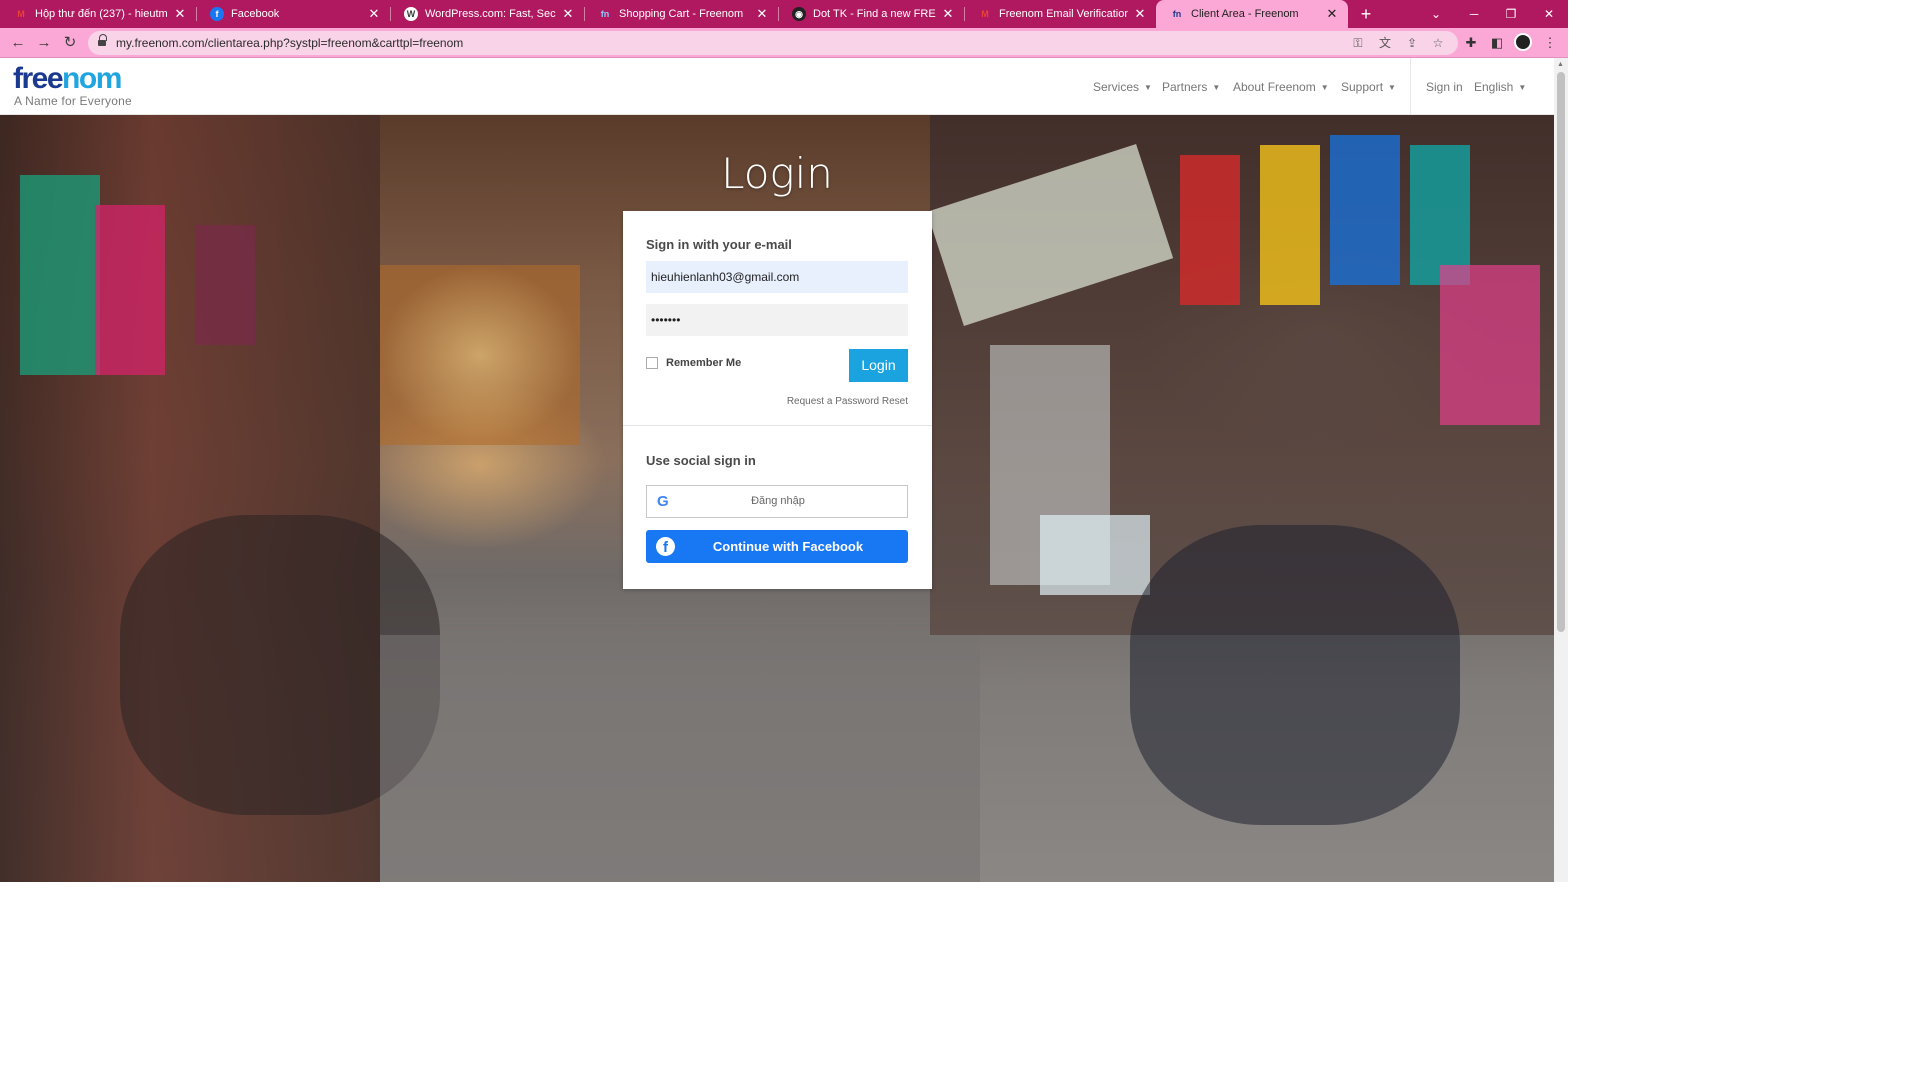  Describe the element at coordinates (788, 546) in the screenshot. I see `facebook-button-label: Continue with Facebook` at that location.